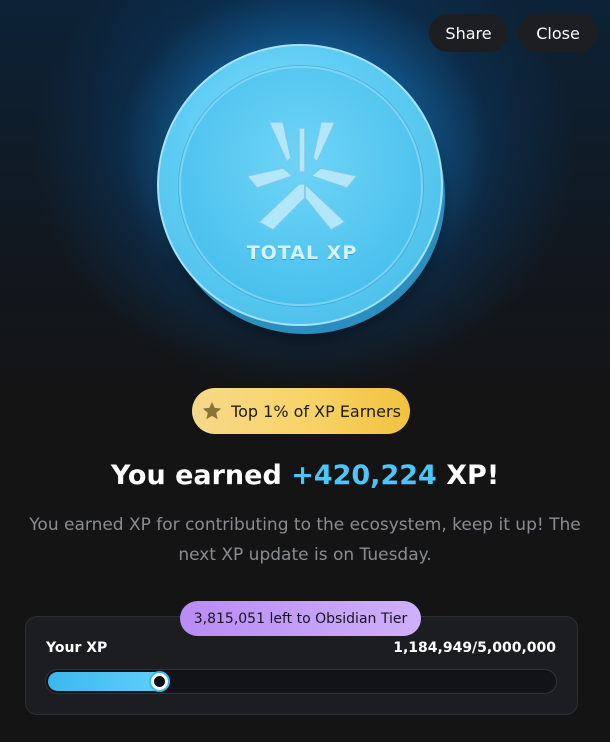 Image resolution: width=610 pixels, height=742 pixels. What do you see at coordinates (212, 410) in the screenshot?
I see `star-icon` at bounding box center [212, 410].